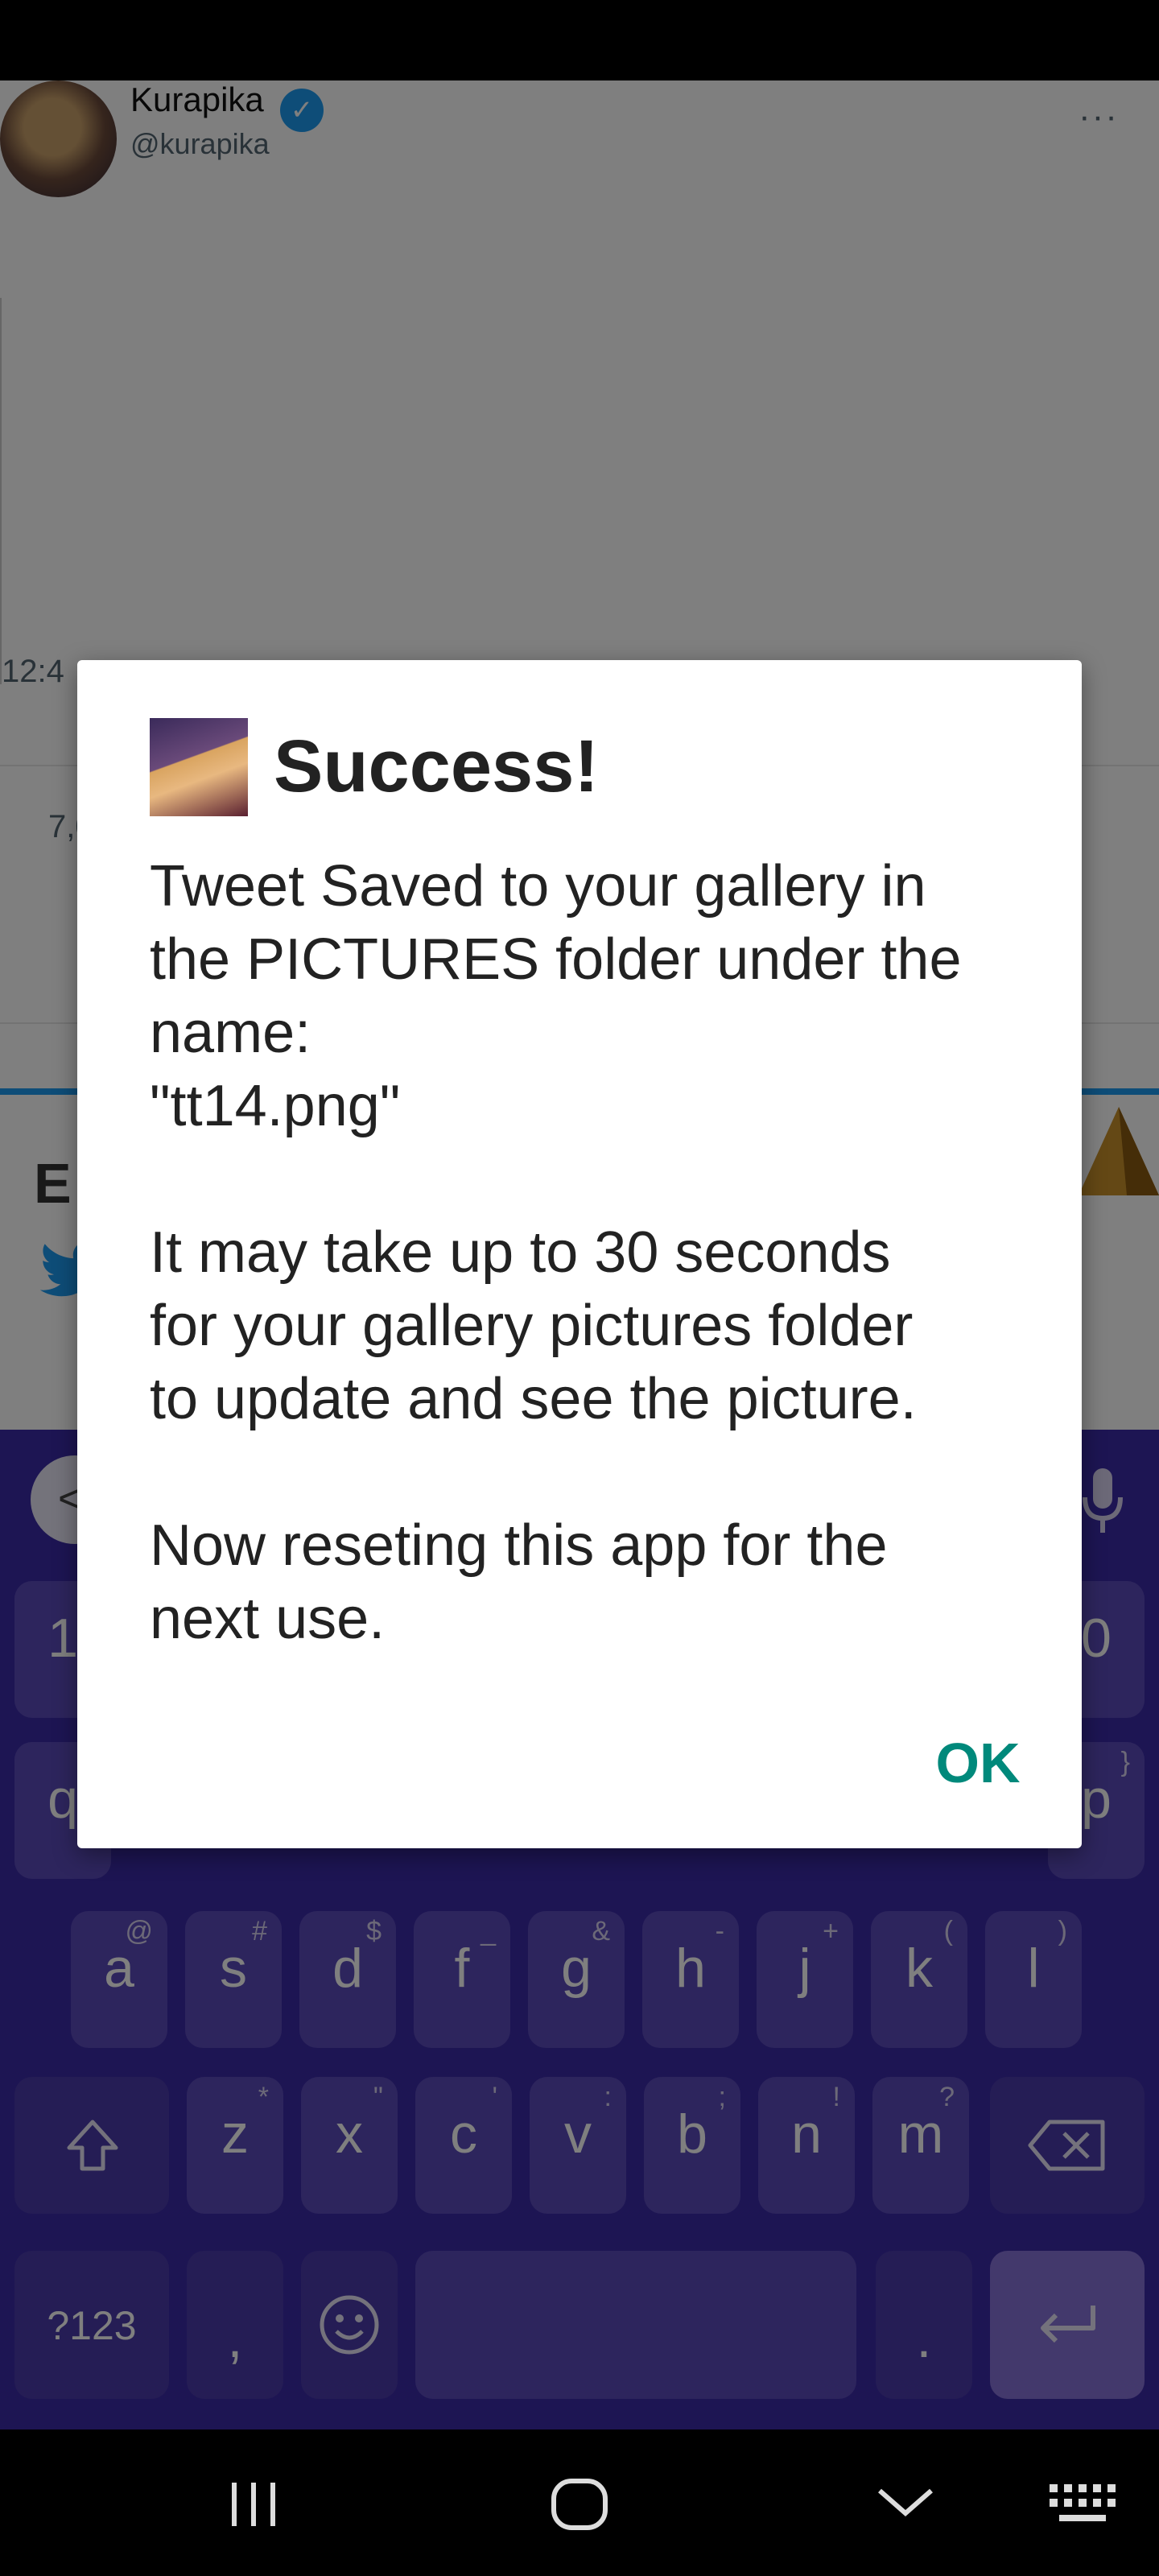 The width and height of the screenshot is (1159, 2576). Describe the element at coordinates (437, 766) in the screenshot. I see `dialog-title: Success!` at that location.